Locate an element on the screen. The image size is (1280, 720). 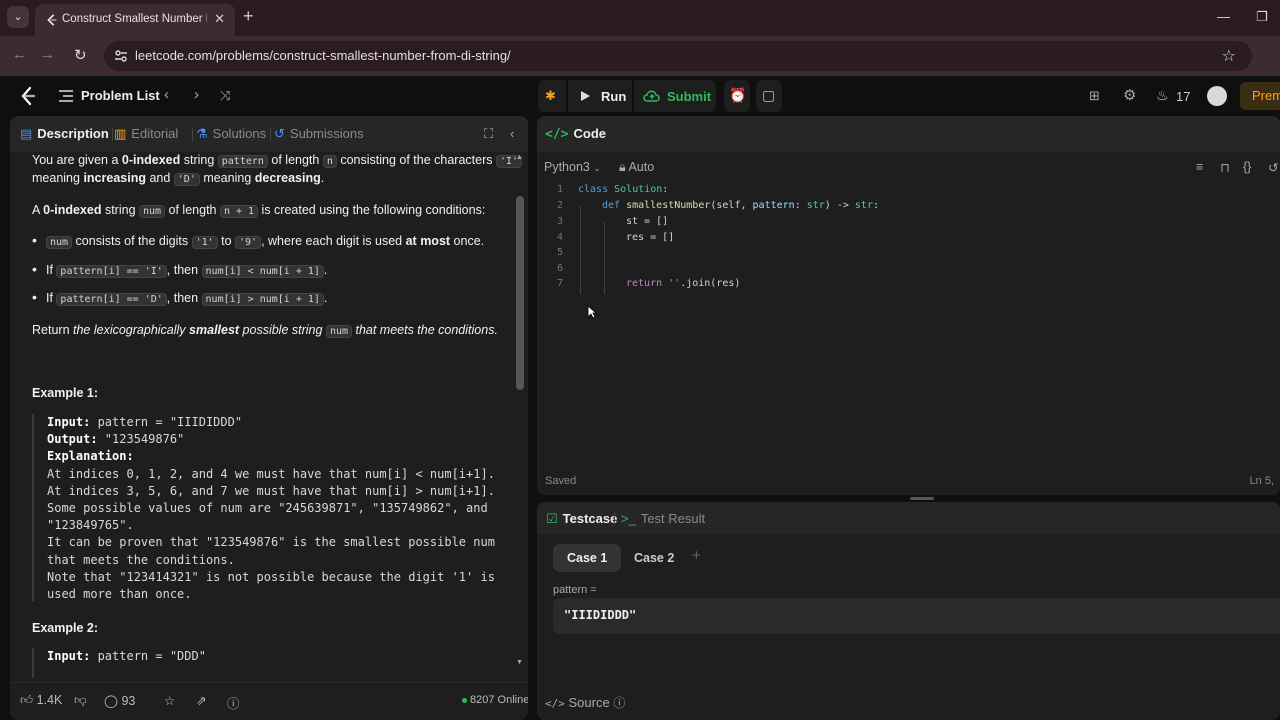
maximize-panel-icon: ⛶ is located at coordinates (488, 134).